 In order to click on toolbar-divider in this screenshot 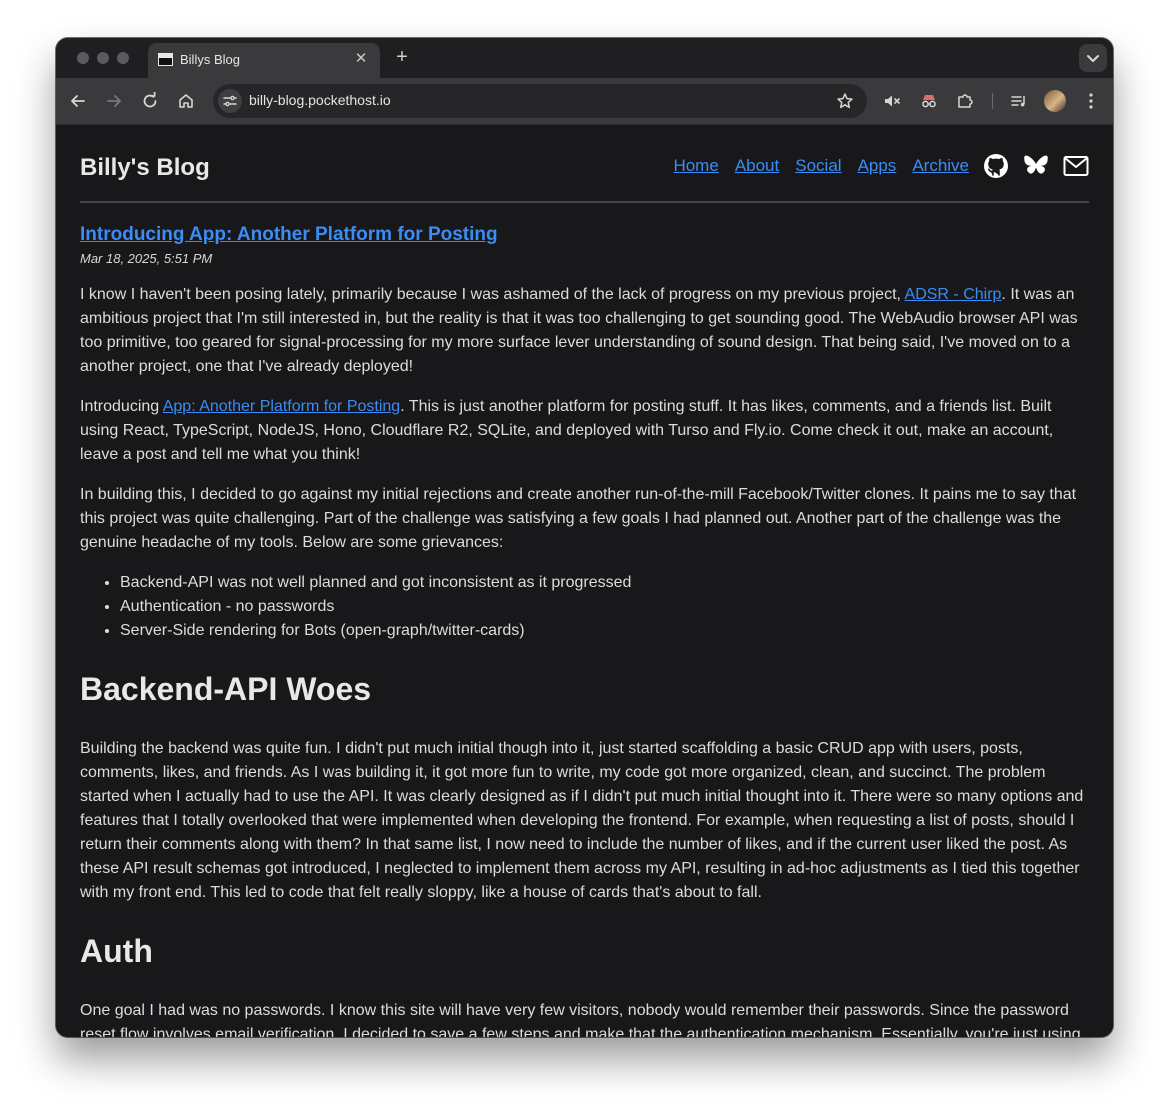, I will do `click(992, 101)`.